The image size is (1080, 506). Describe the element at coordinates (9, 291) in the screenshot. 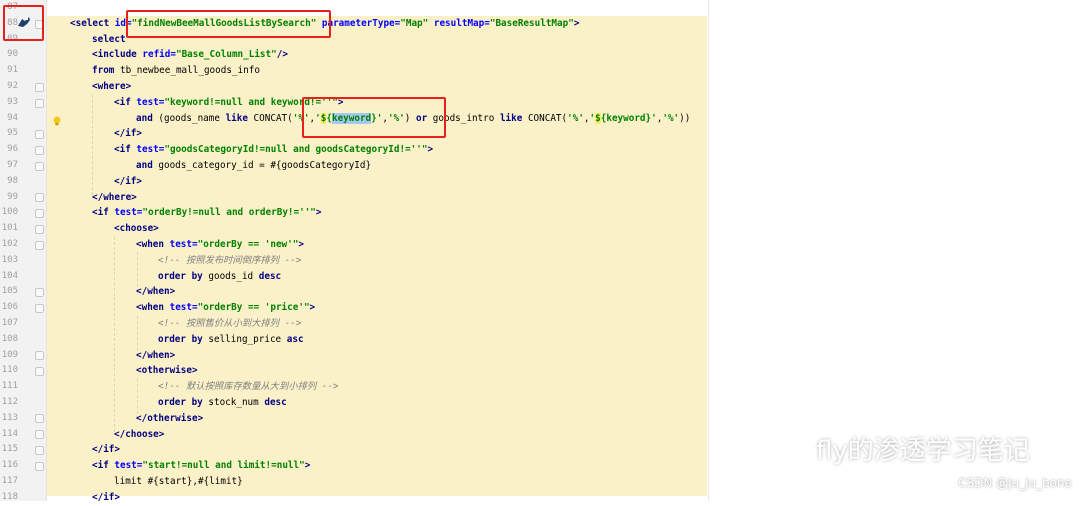

I see `line-number: 105` at that location.